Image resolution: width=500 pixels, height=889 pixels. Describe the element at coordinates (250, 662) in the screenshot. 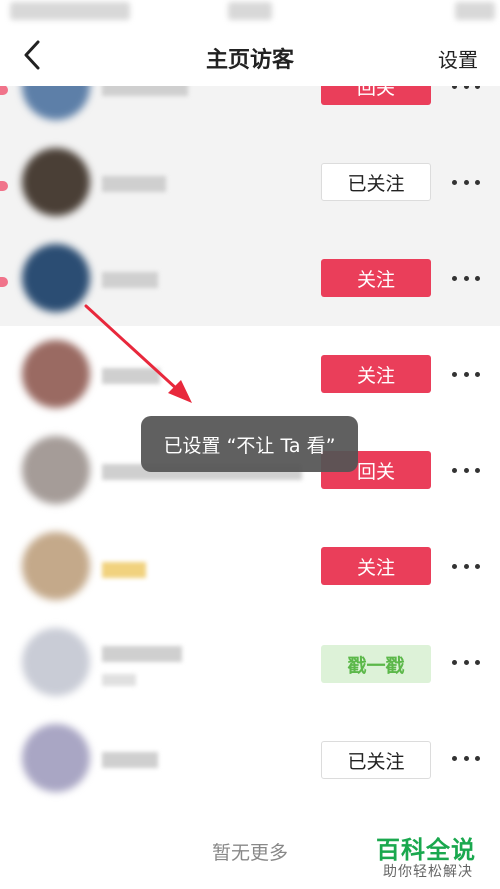

I see `list-item: 戳一戳` at that location.